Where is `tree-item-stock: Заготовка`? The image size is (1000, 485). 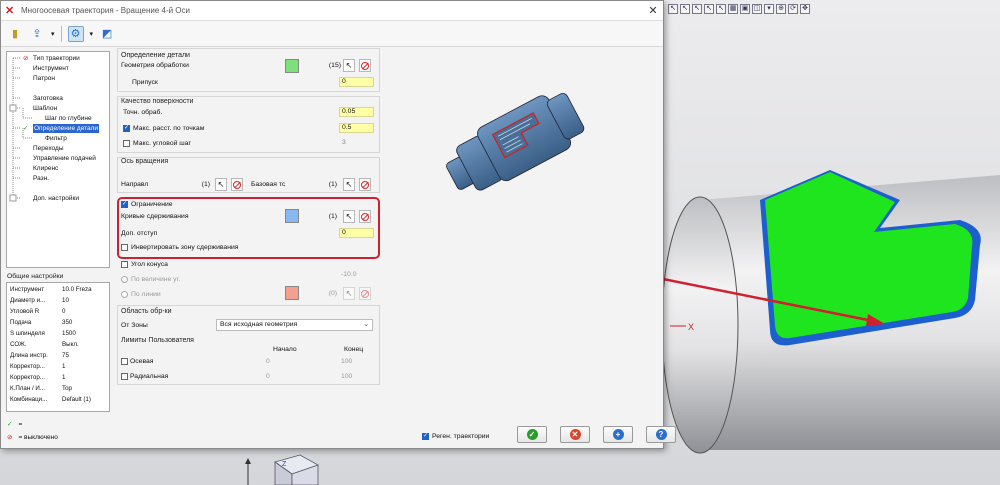 tree-item-stock: Заготовка is located at coordinates (48, 98).